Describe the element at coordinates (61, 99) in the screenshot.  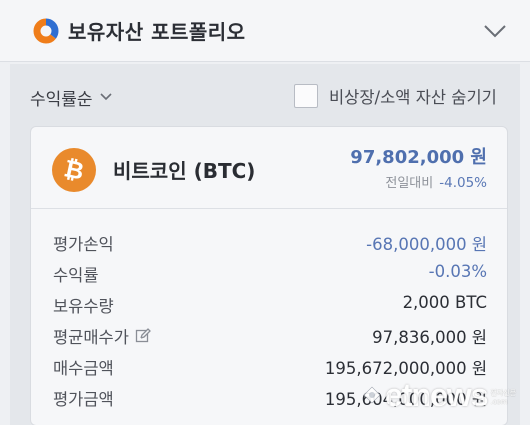
I see `sort-label: 수익률순` at that location.